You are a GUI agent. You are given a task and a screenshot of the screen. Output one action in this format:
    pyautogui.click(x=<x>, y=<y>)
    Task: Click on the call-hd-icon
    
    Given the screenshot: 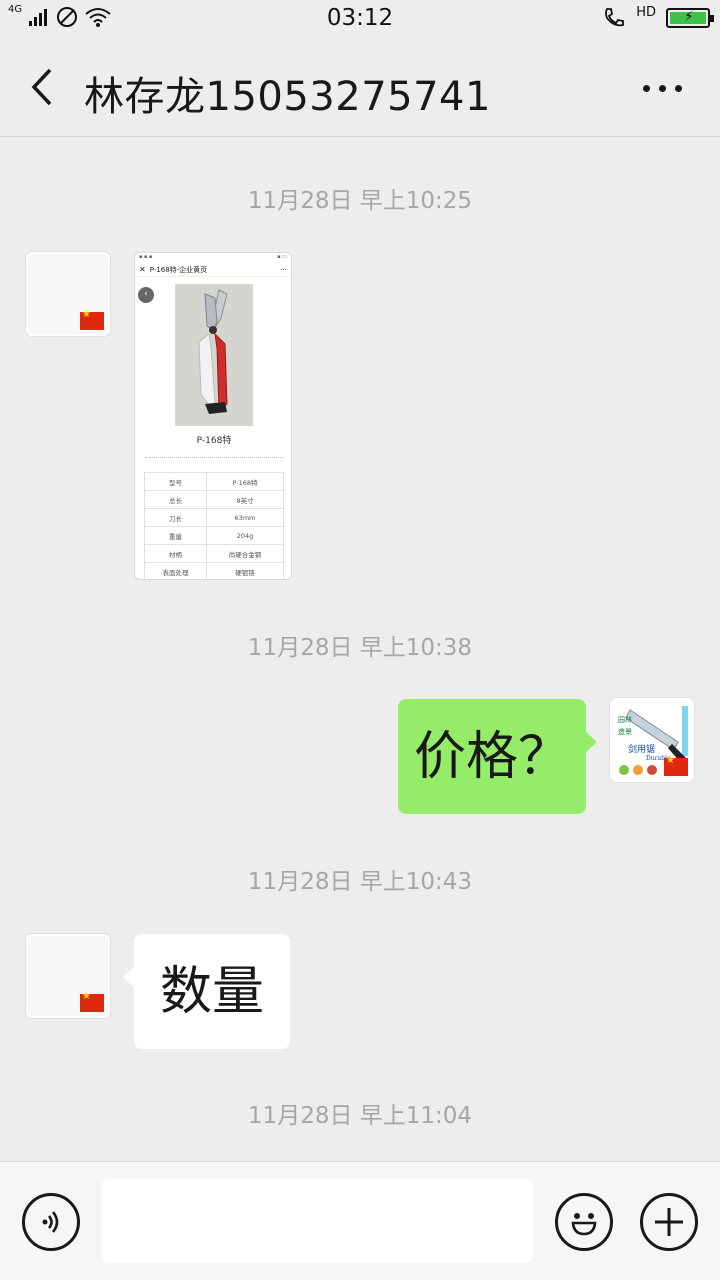 What is the action you would take?
    pyautogui.click(x=615, y=17)
    